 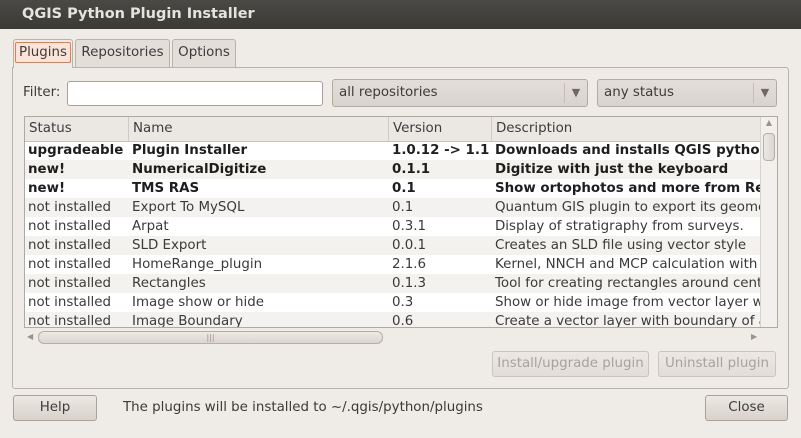 What do you see at coordinates (166, 188) in the screenshot?
I see `name-cell: TMS RAS` at bounding box center [166, 188].